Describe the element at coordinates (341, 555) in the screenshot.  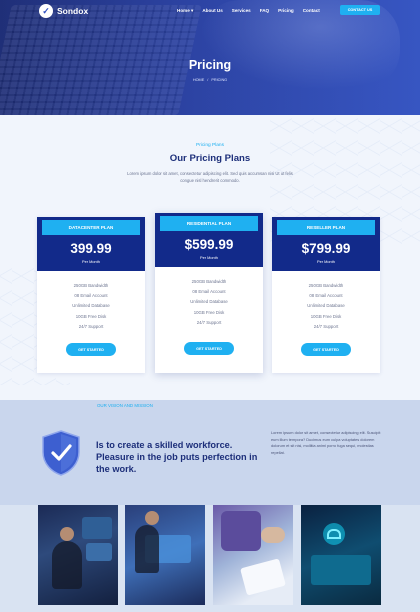
I see `photo-cyber-lock` at that location.